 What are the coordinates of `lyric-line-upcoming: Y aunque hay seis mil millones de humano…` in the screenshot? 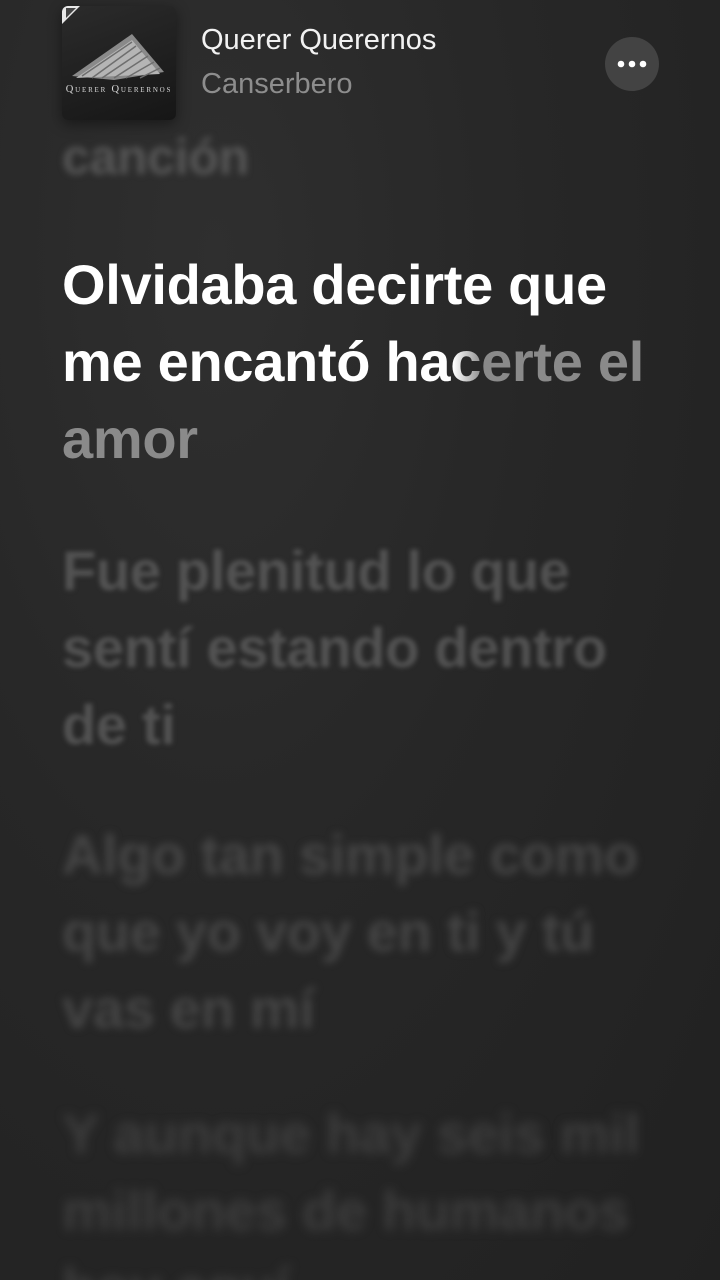 It's located at (372, 1187).